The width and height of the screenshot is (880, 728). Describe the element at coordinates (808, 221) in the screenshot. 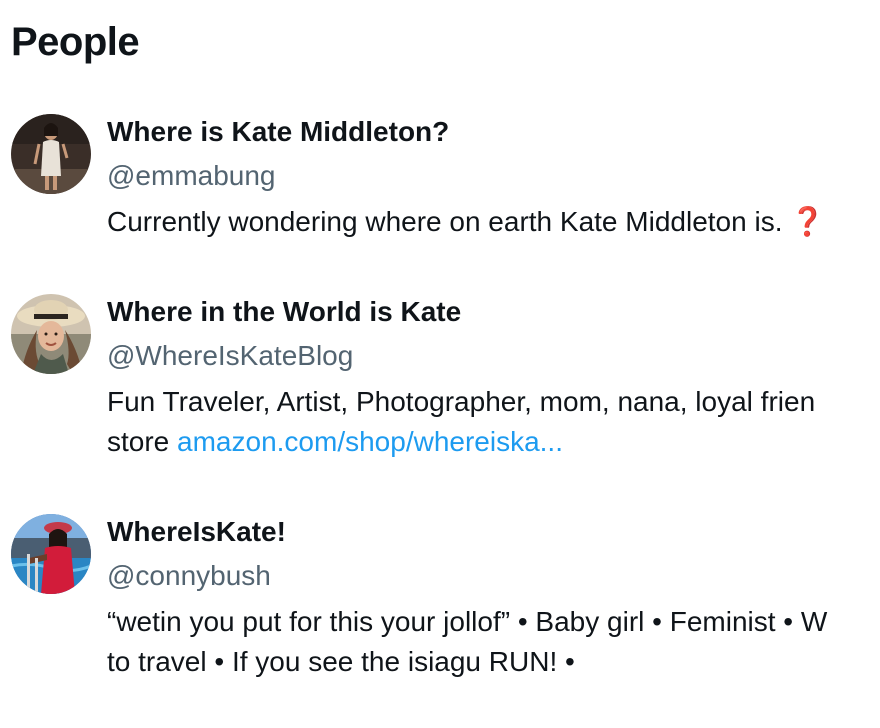

I see `question-mark-emoji: ❓` at that location.